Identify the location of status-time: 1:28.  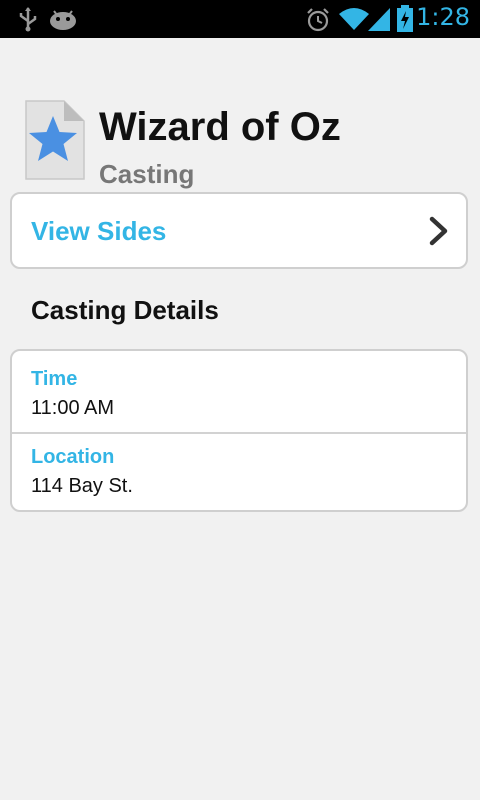
(443, 17).